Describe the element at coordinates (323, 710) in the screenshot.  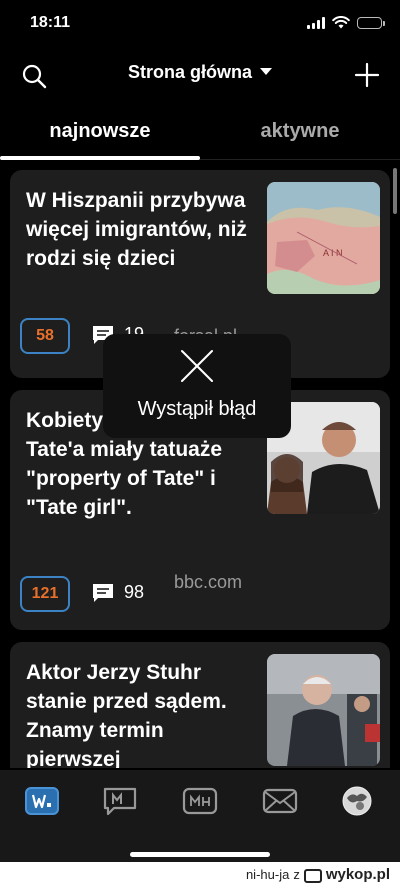
I see `article-thumbnail-photo` at that location.